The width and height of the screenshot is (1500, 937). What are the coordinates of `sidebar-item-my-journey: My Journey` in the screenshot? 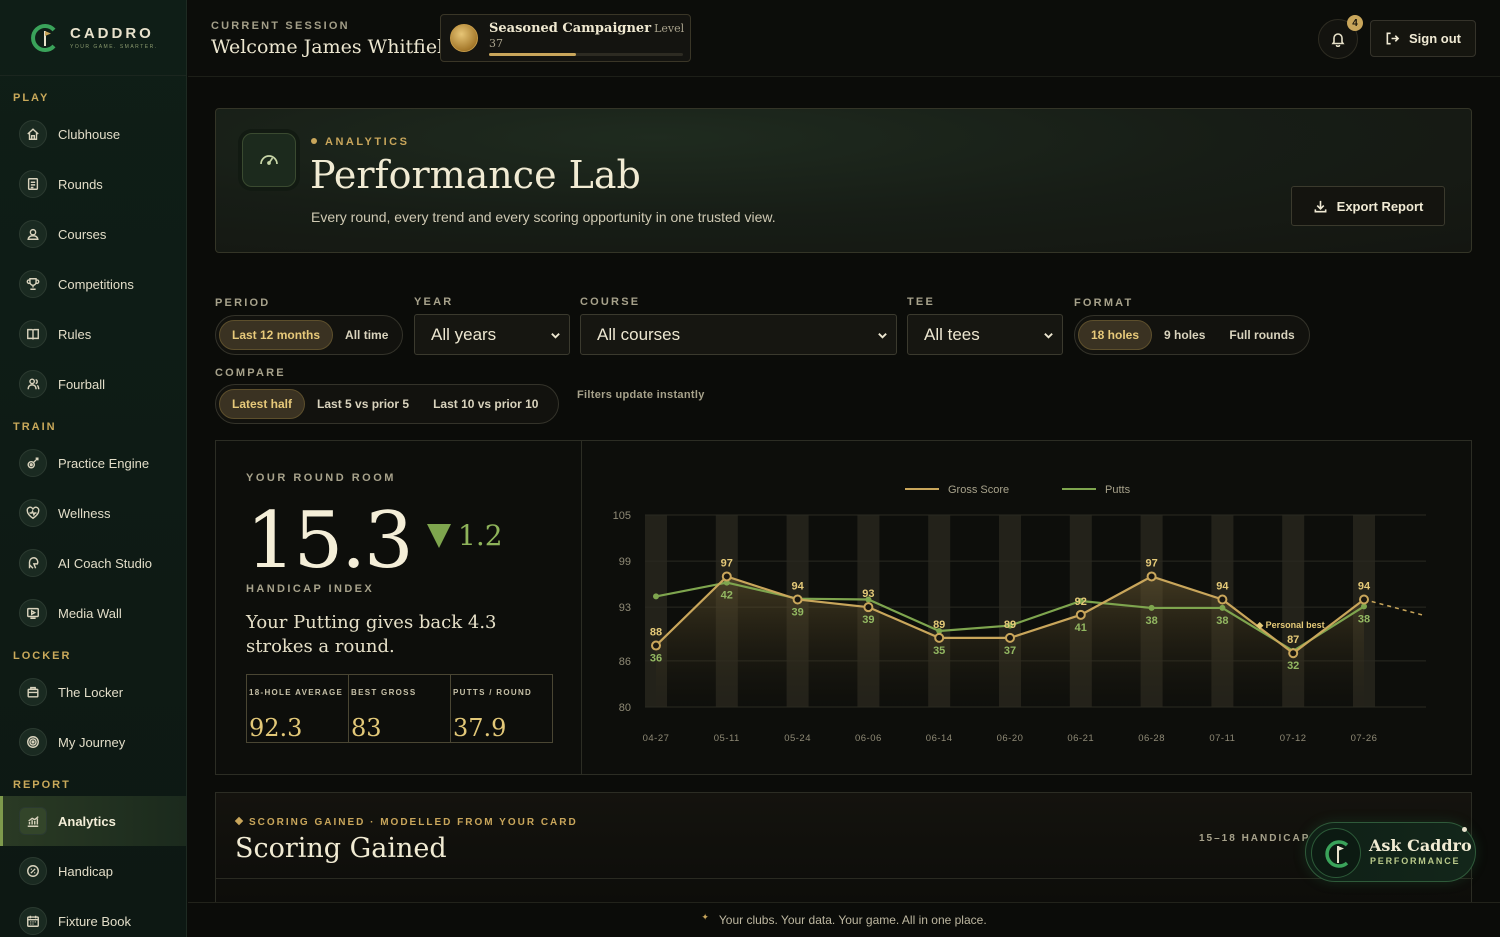 It's located at (93, 742).